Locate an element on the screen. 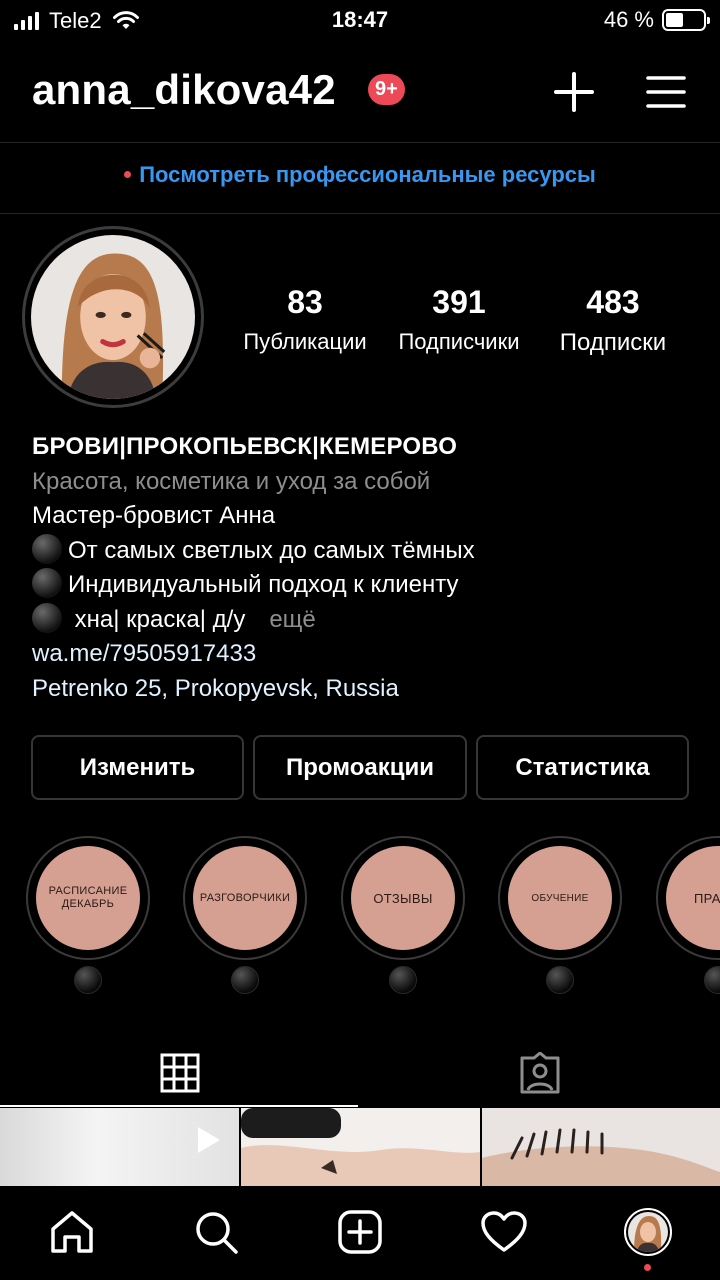 The image size is (720, 1280). bottom-nav is located at coordinates (360, 1233).